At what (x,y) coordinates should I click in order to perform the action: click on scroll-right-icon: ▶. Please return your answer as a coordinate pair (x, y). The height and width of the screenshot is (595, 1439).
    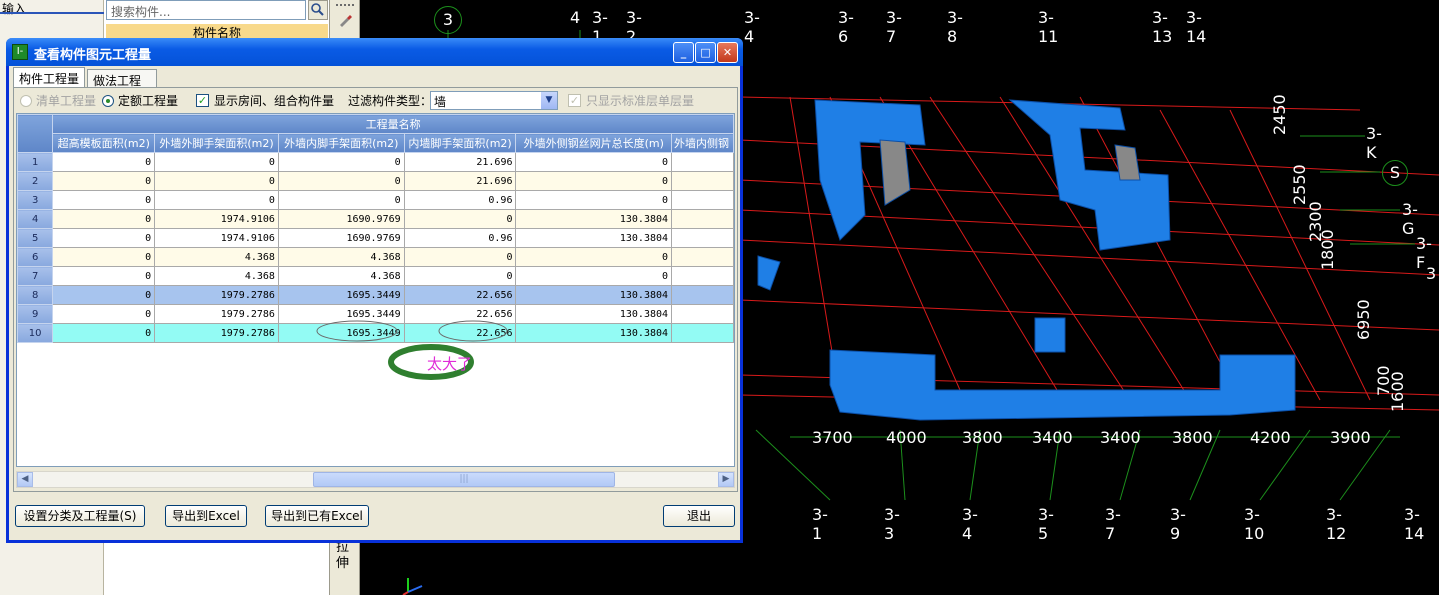
    Looking at the image, I should click on (726, 479).